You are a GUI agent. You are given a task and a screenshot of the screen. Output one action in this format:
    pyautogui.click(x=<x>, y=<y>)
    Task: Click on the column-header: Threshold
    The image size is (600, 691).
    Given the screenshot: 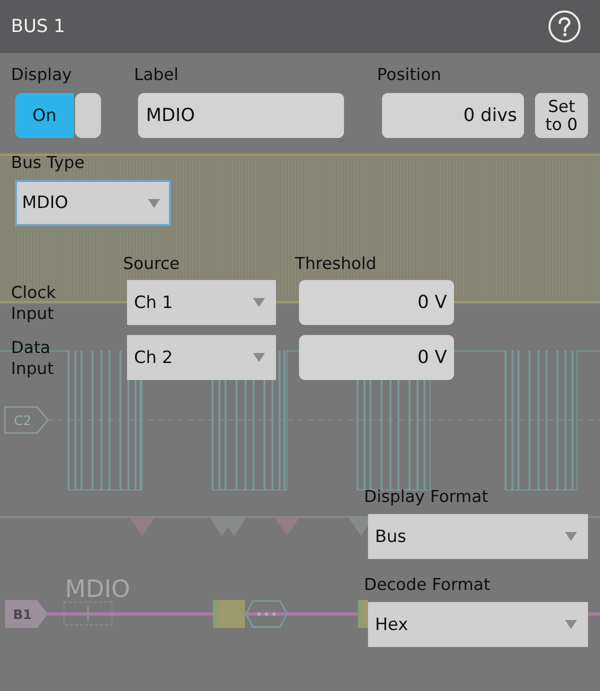 What is the action you would take?
    pyautogui.click(x=336, y=264)
    